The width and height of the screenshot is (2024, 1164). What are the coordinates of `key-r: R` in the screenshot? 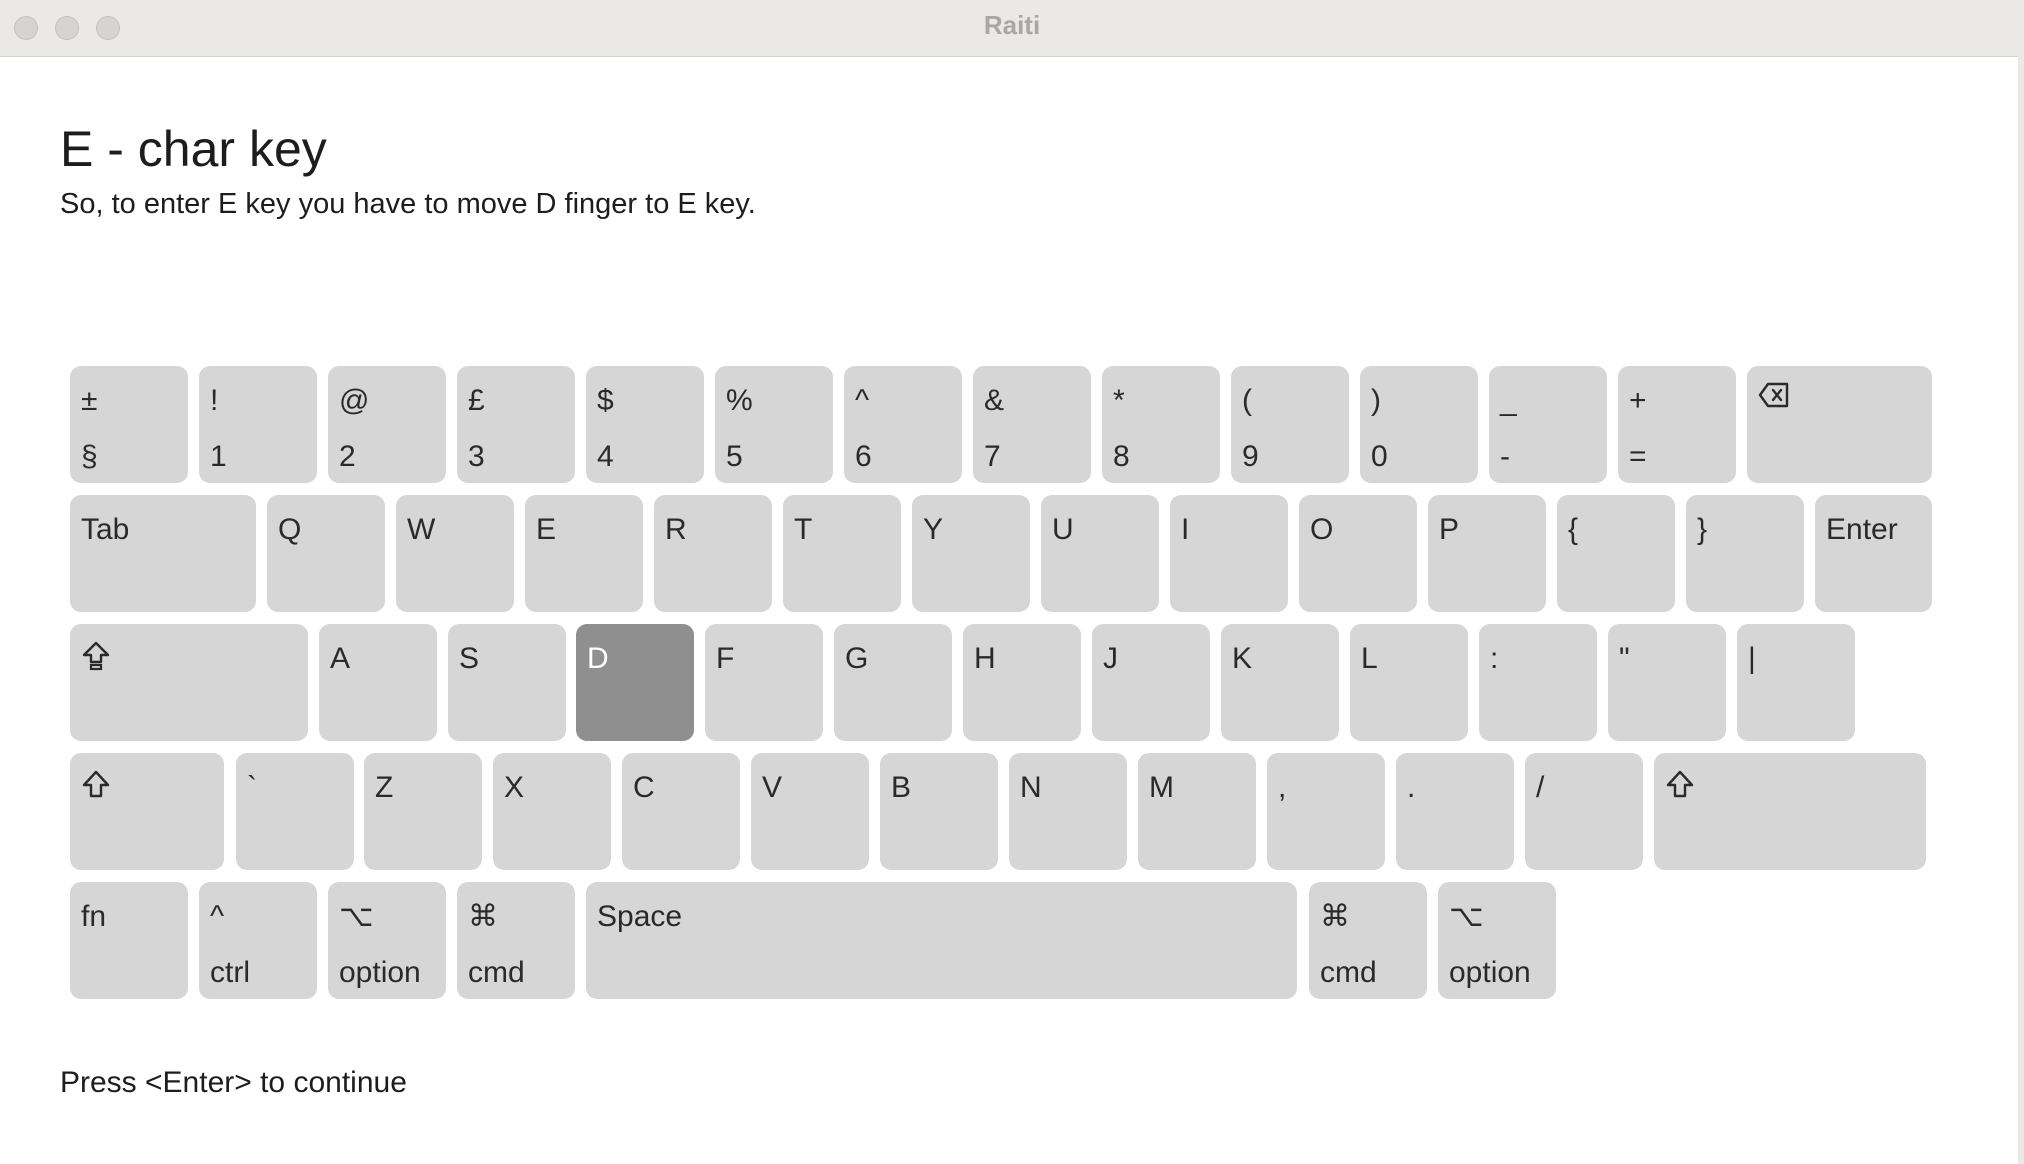 It's located at (713, 553).